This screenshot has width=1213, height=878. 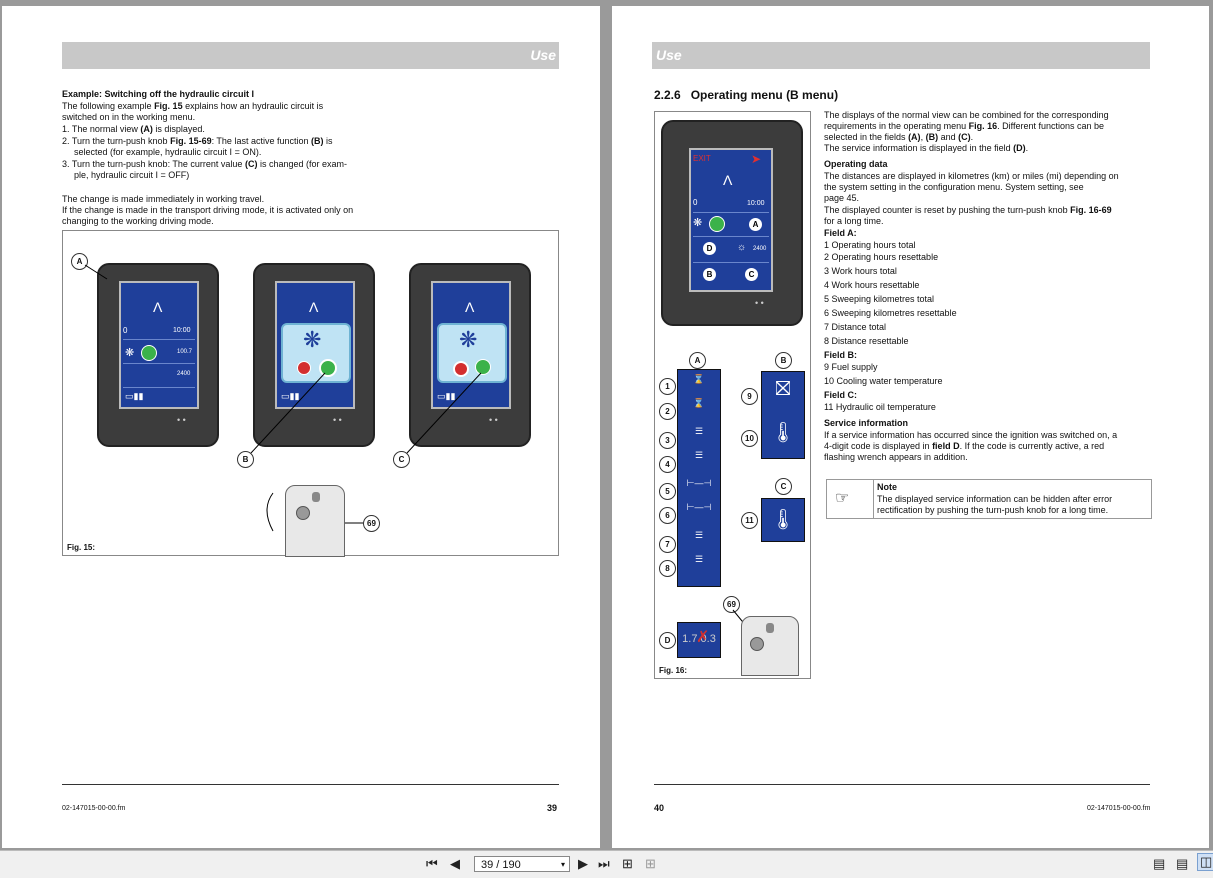 What do you see at coordinates (1159, 864) in the screenshot?
I see `single-page-view-icon: ▤` at bounding box center [1159, 864].